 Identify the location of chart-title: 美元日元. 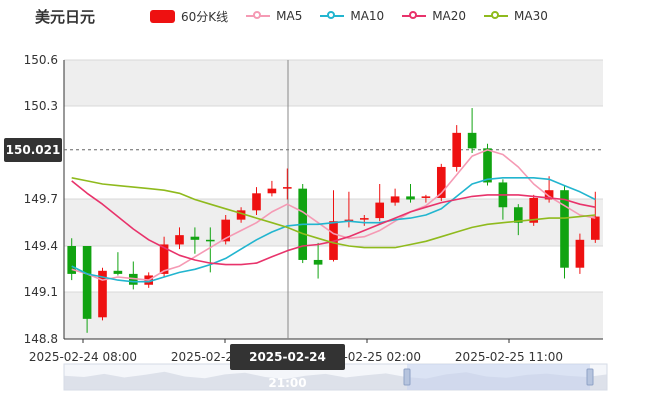
(65, 17).